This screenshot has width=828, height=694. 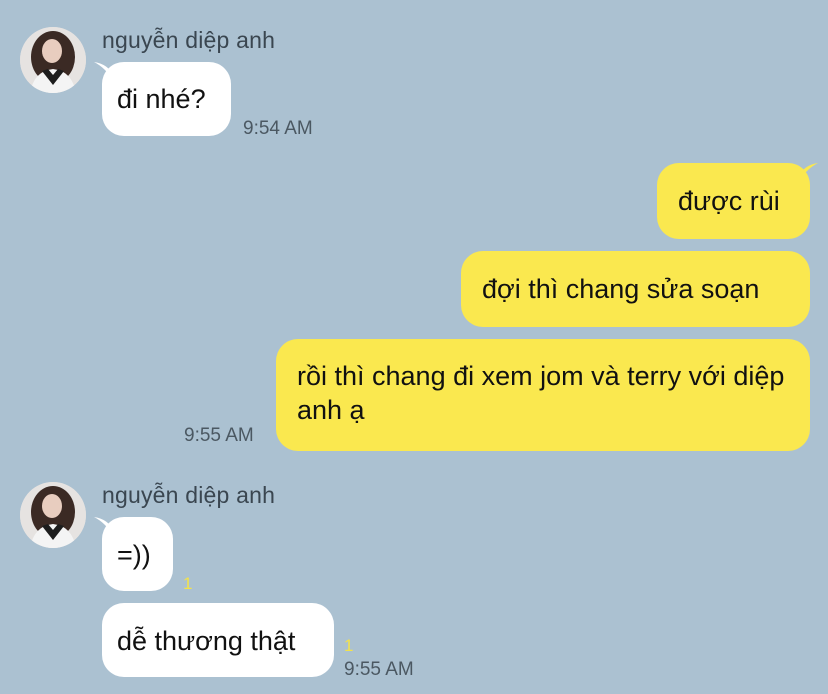 I want to click on message-bubble: =)), so click(x=137, y=554).